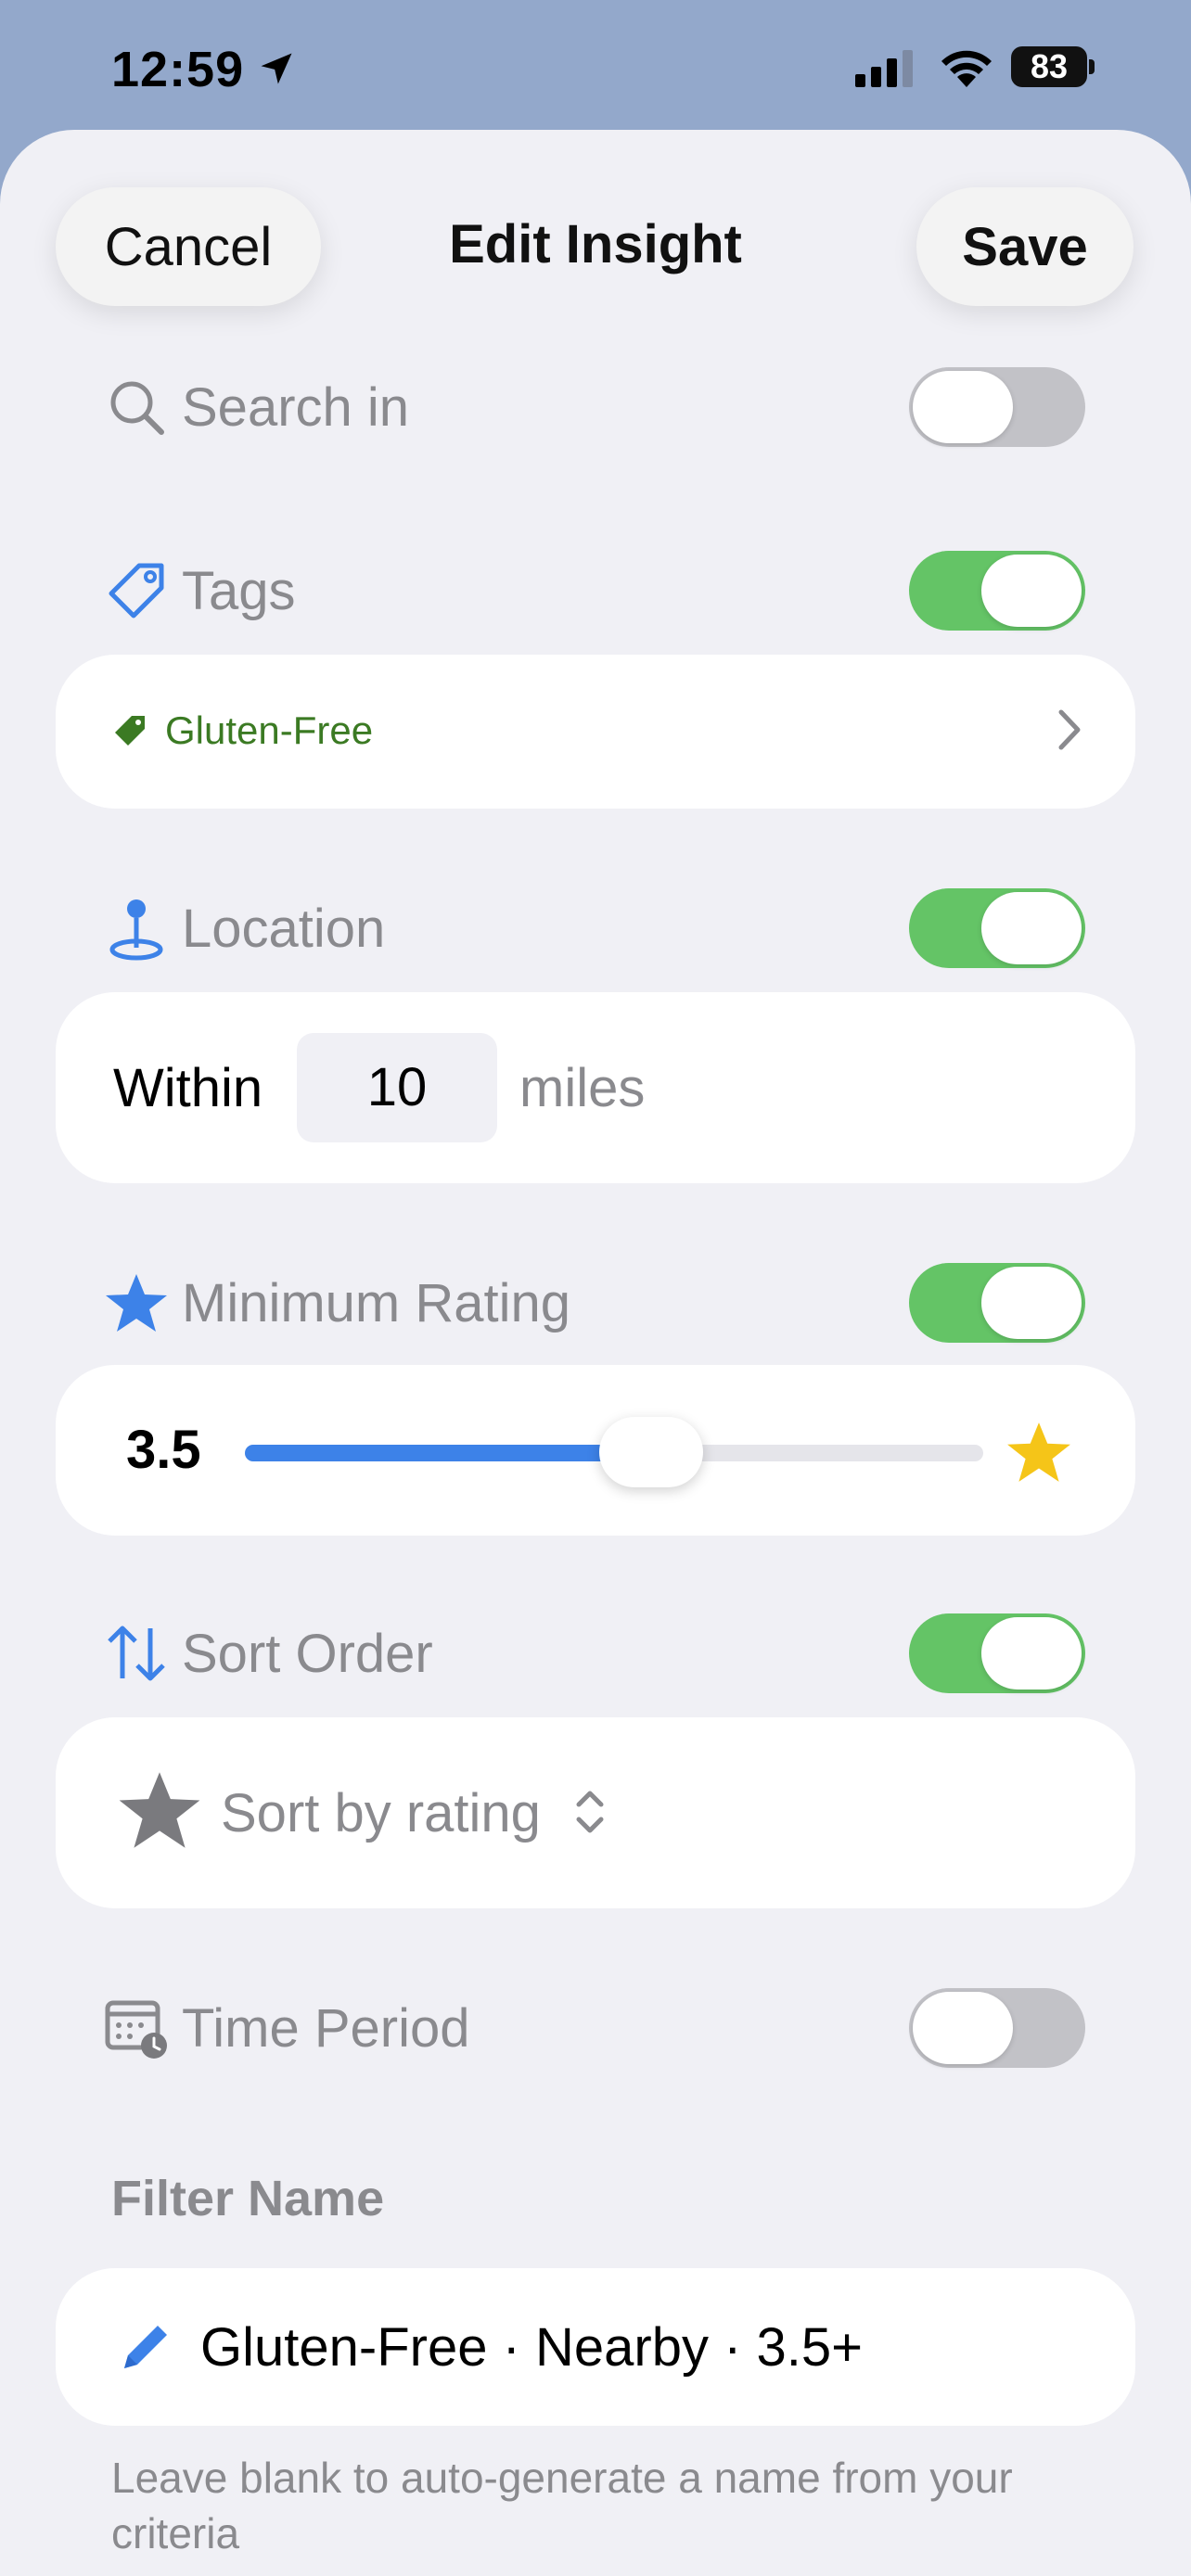  Describe the element at coordinates (997, 591) in the screenshot. I see `tags-toggle` at that location.